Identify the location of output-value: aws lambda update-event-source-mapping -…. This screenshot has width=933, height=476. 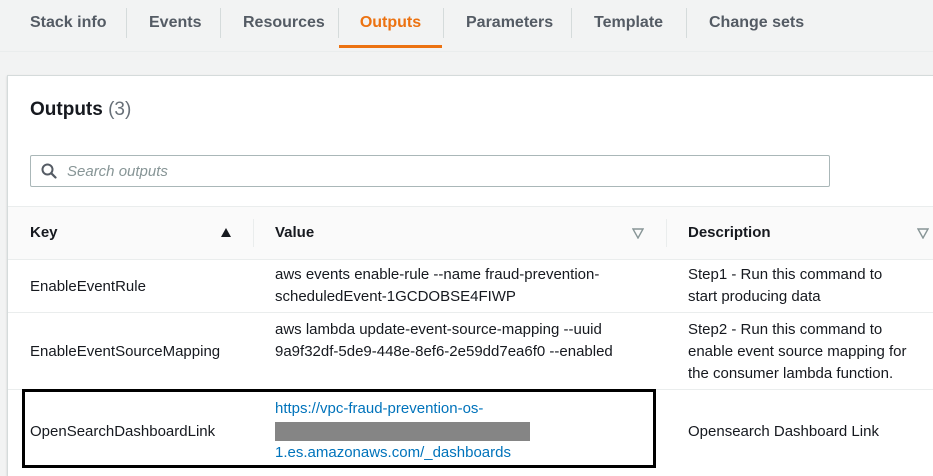
(467, 341).